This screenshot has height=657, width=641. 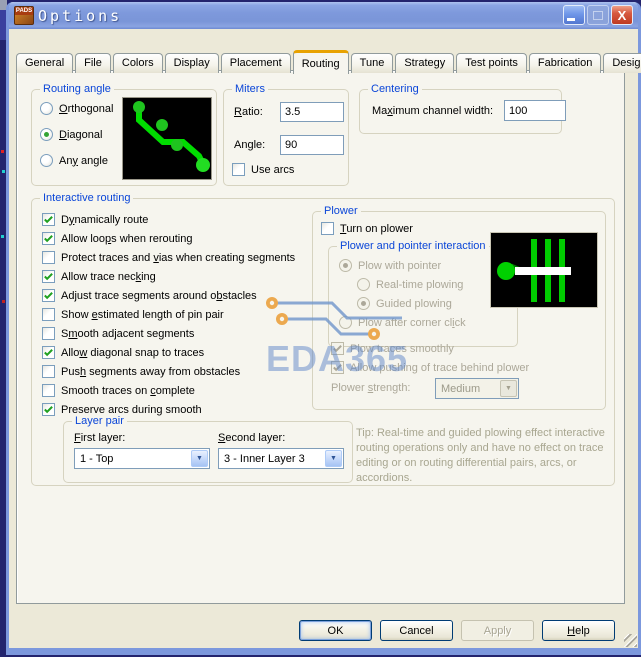 What do you see at coordinates (461, 388) in the screenshot?
I see `dropdown-value: Medium` at bounding box center [461, 388].